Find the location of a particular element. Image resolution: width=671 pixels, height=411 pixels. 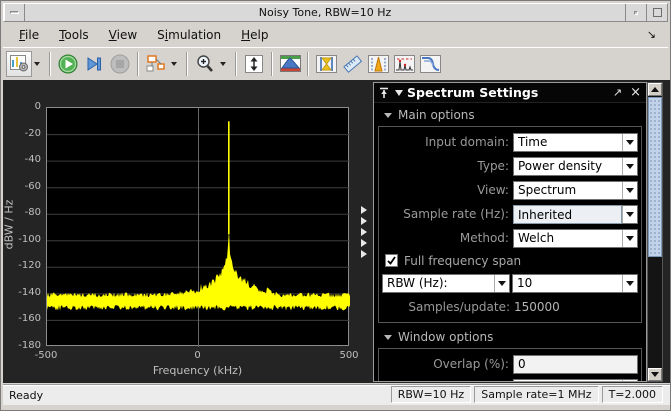

overlap-textfield: 0 is located at coordinates (575, 364).